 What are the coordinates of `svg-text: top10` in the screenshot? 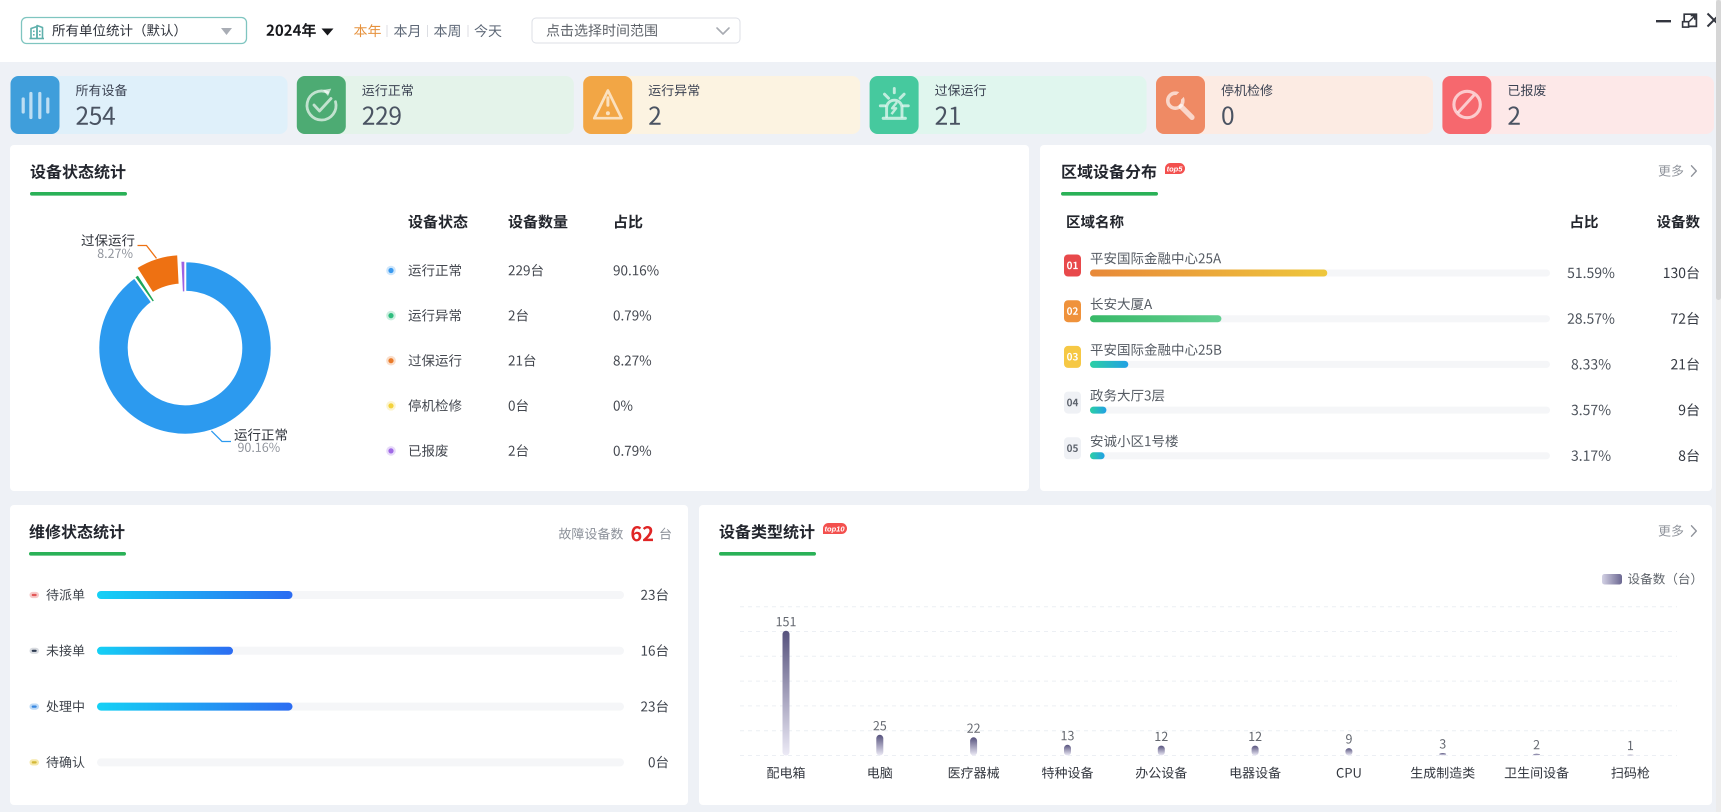 It's located at (834, 529).